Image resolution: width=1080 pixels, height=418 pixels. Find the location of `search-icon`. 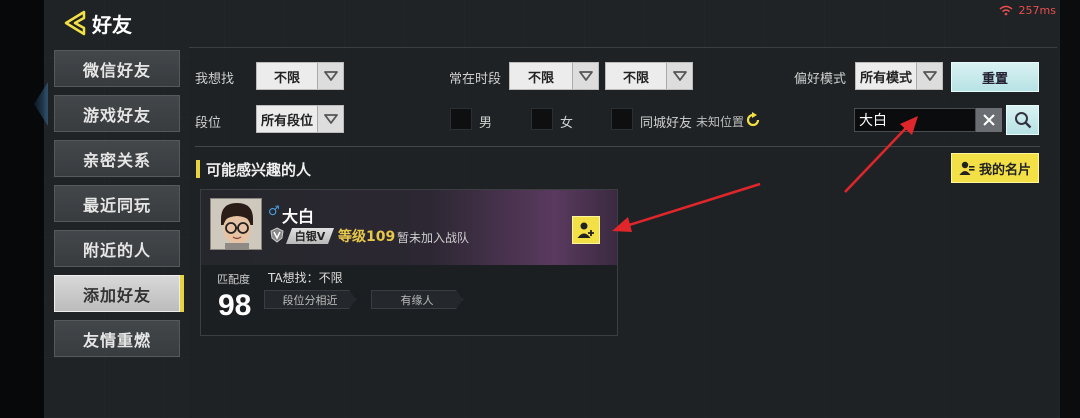

search-icon is located at coordinates (1022, 120).